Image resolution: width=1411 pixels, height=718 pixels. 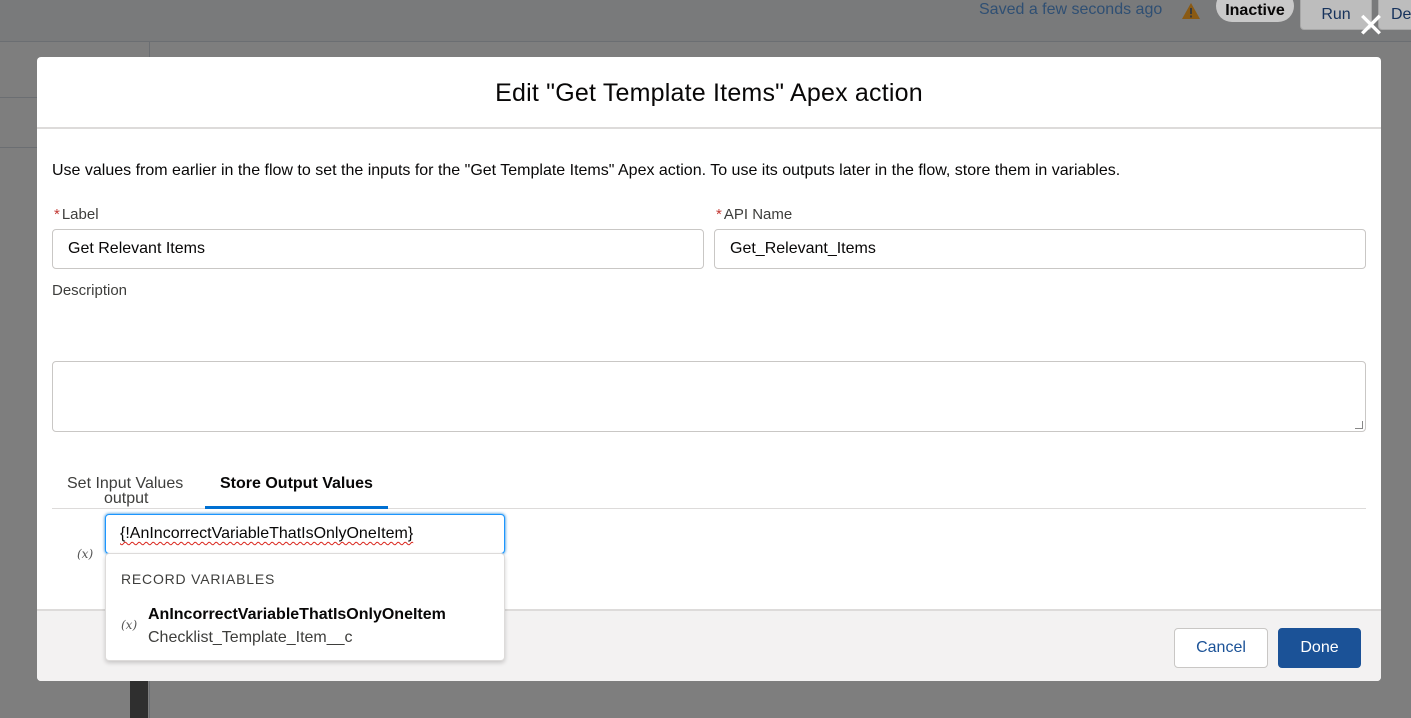 I want to click on resize-handle, so click(x=1359, y=425).